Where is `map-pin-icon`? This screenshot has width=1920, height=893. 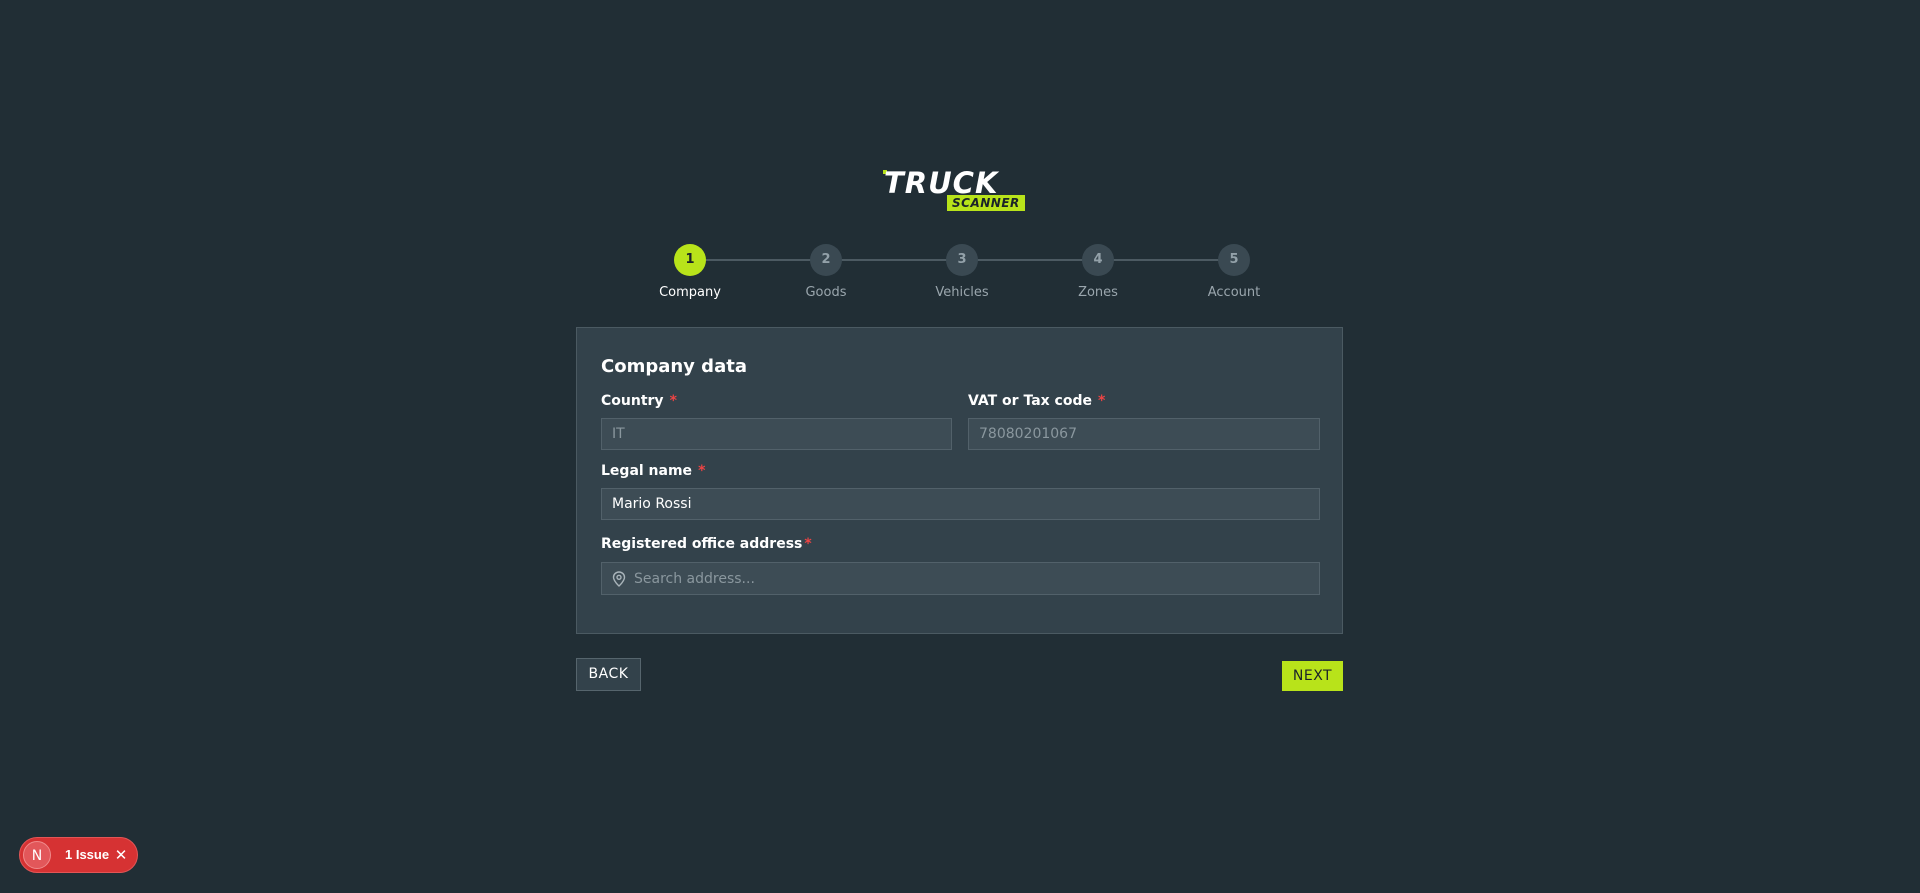 map-pin-icon is located at coordinates (619, 579).